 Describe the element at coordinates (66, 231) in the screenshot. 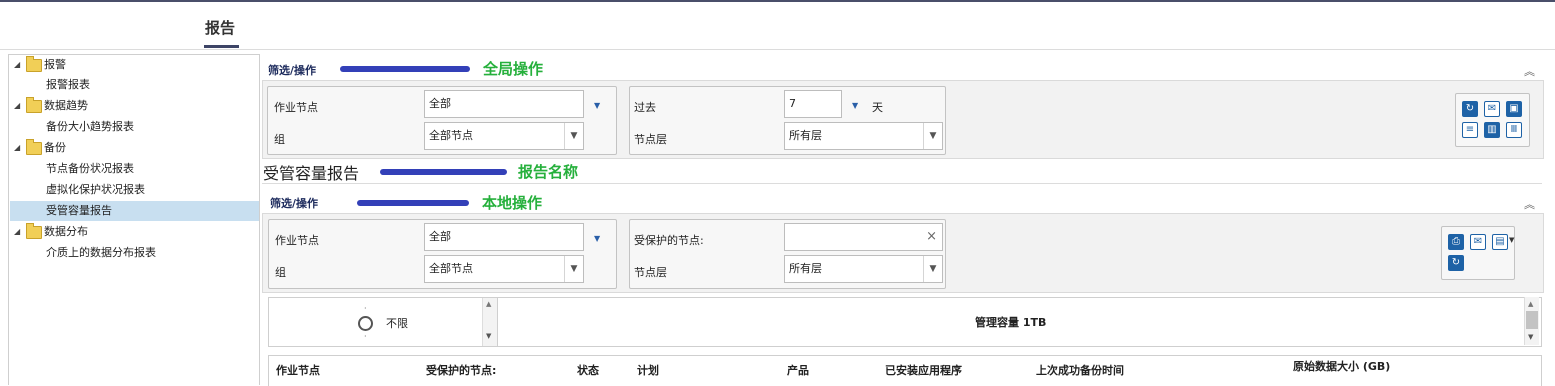

I see `tree-group-label: 数据分布` at that location.